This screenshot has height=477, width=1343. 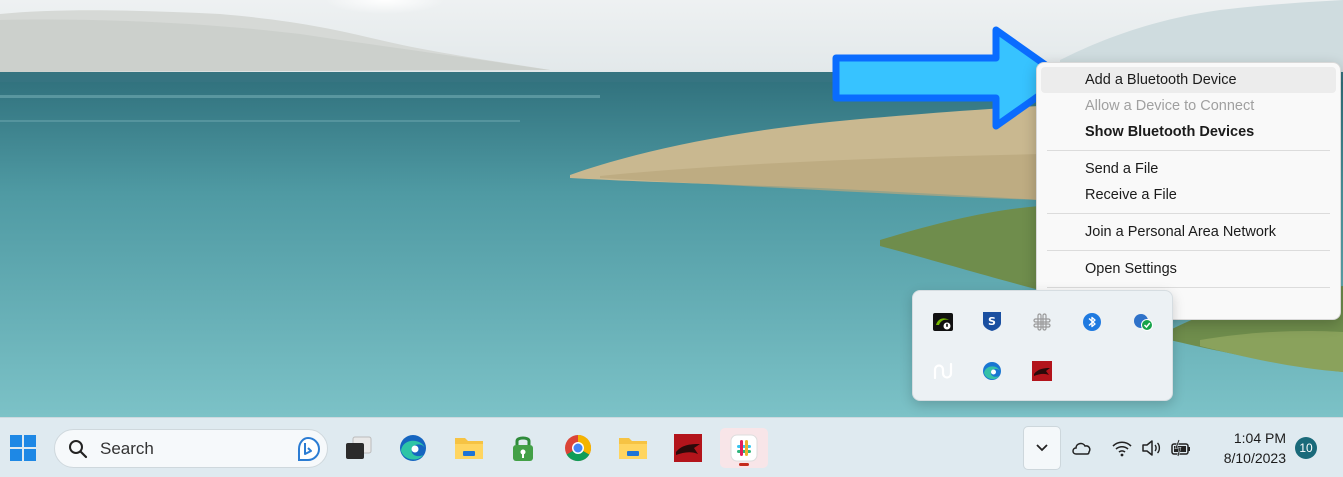 I want to click on slack-icon, so click(x=744, y=448).